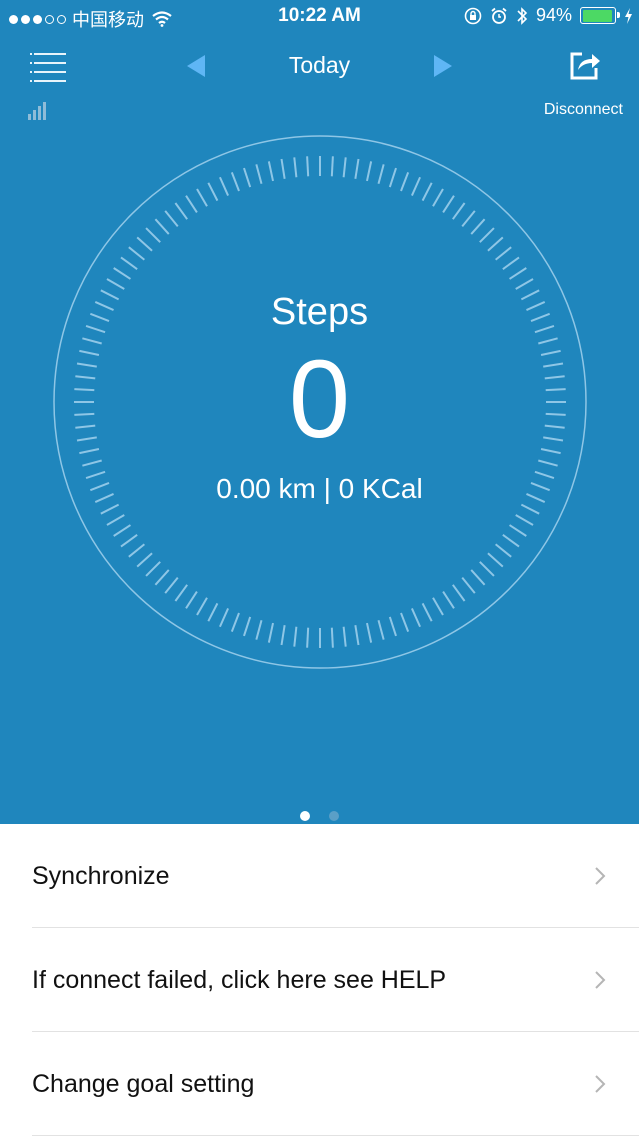 The width and height of the screenshot is (639, 1136). I want to click on battery-fill, so click(597, 15).